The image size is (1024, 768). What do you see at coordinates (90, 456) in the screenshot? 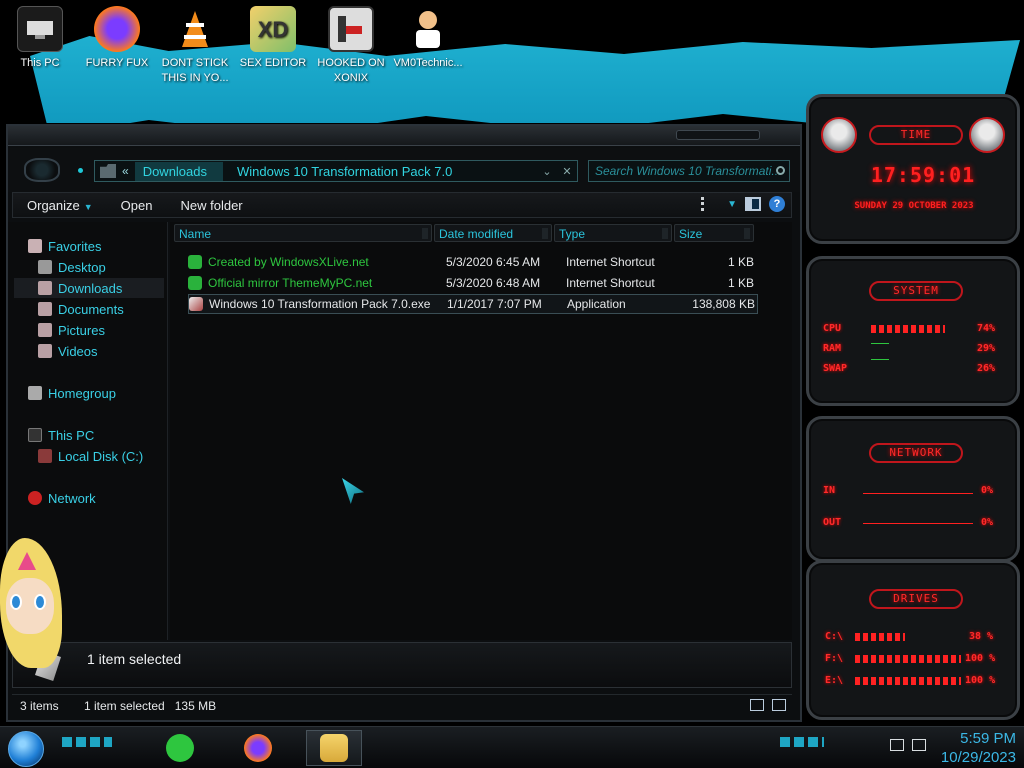
I see `nav-local-disk: Local Disk (C:)` at bounding box center [90, 456].